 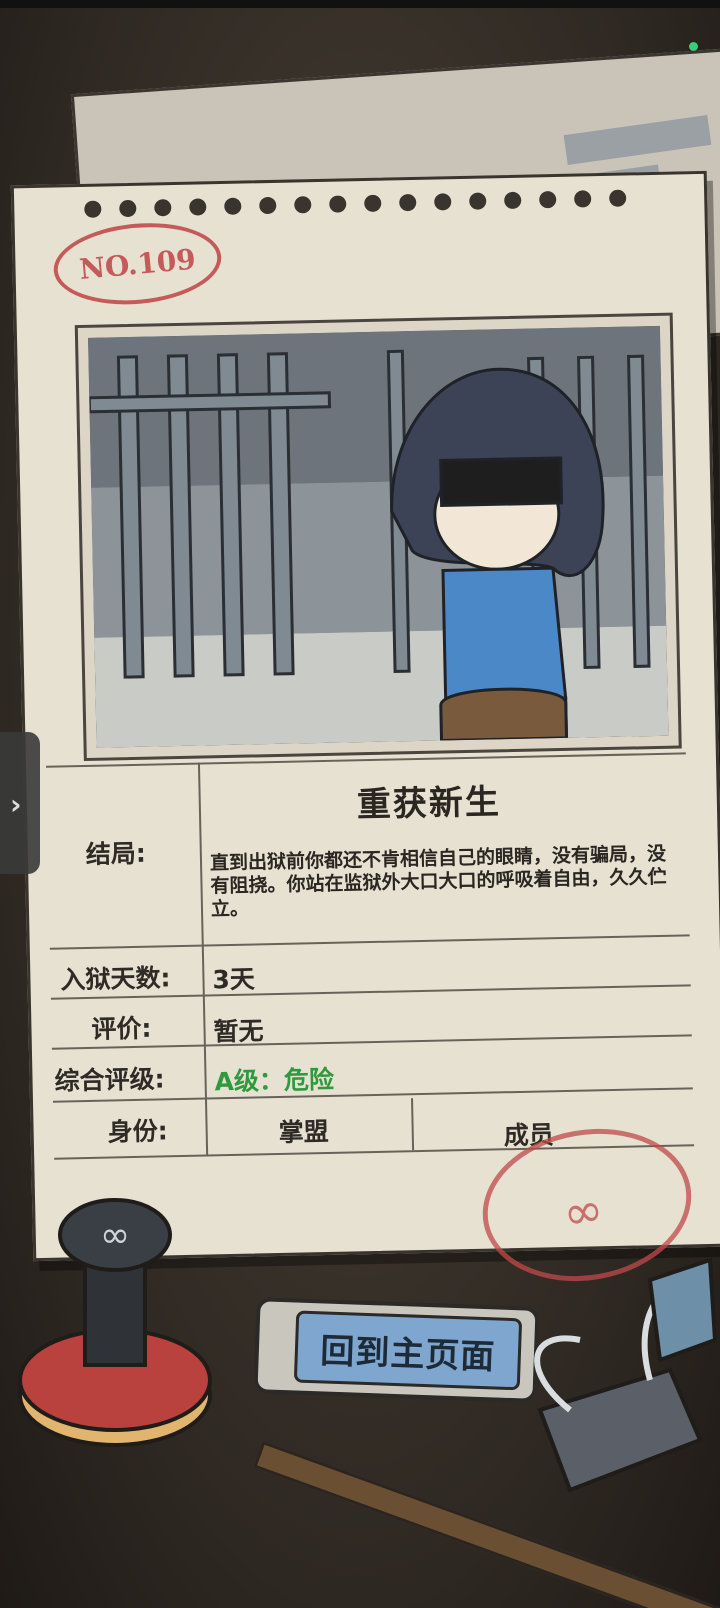 I want to click on ending-title: 重获新生, so click(x=429, y=804).